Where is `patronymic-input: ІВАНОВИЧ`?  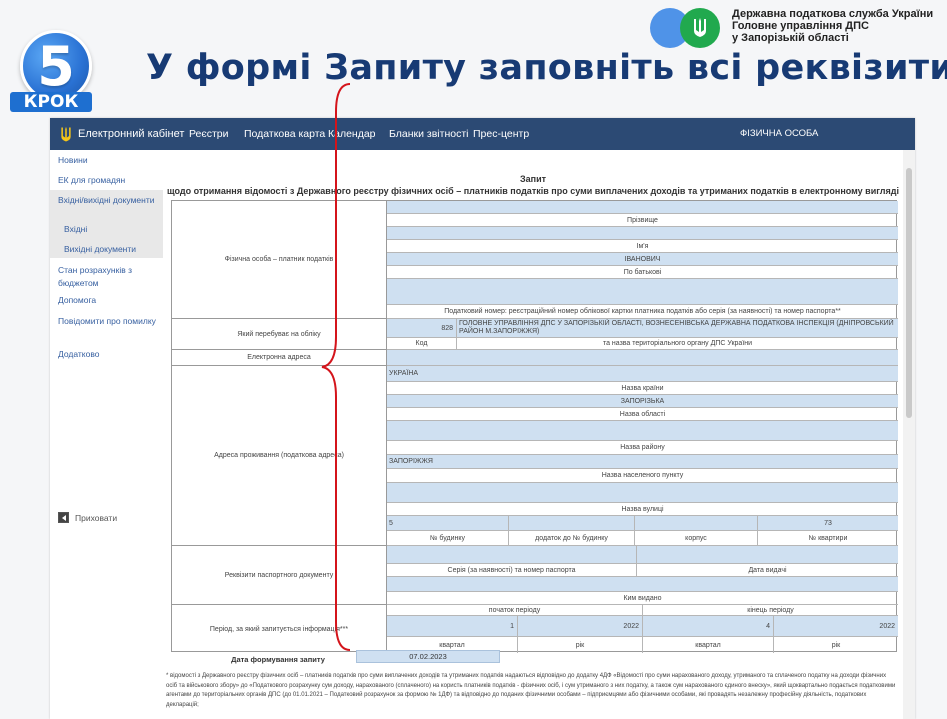 patronymic-input: ІВАНОВИЧ is located at coordinates (642, 259).